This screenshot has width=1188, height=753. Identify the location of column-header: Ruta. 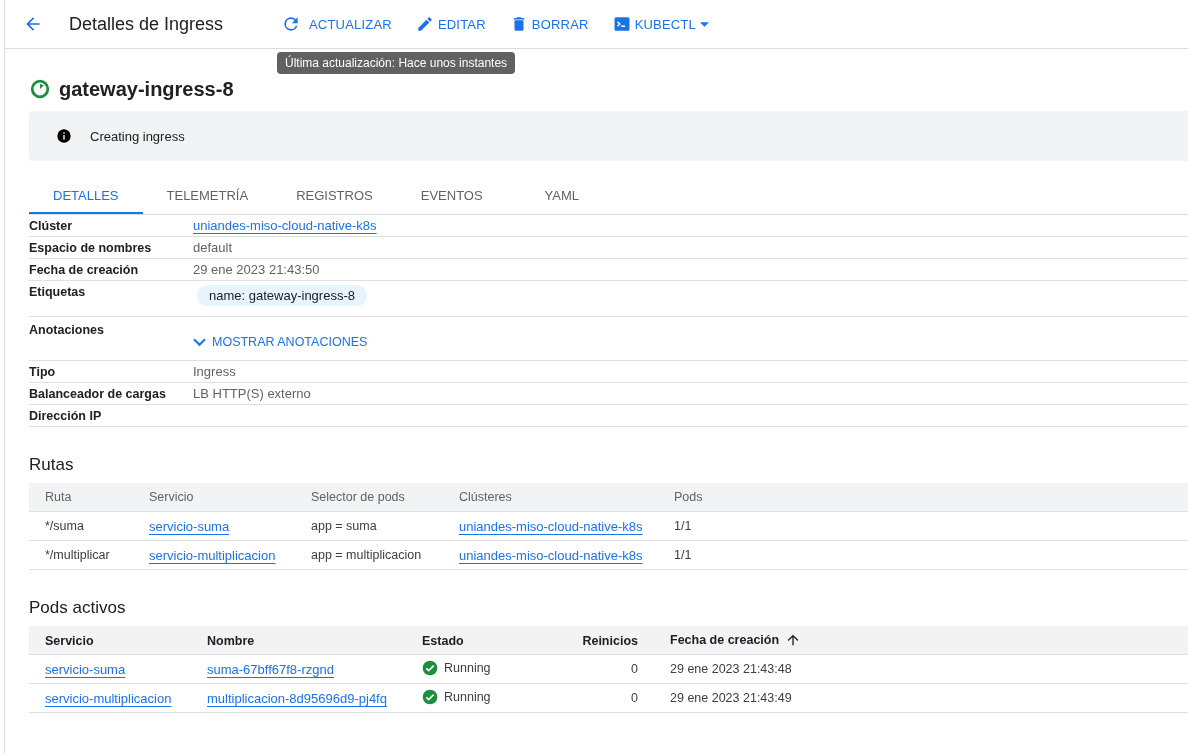
(81, 497).